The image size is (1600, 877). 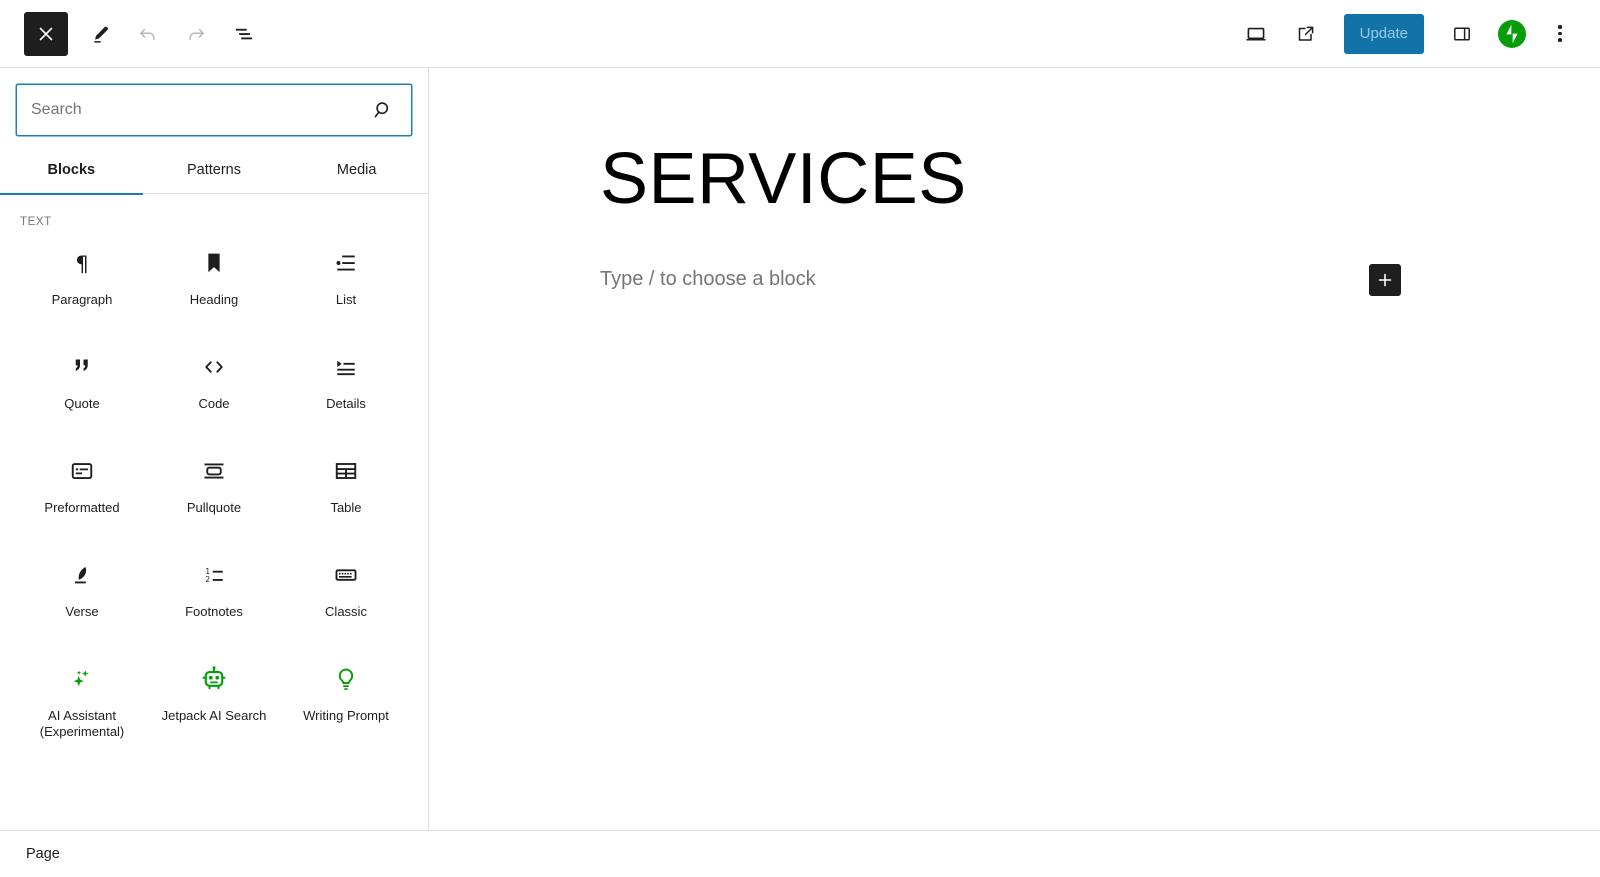 I want to click on preview-external-button, so click(x=1306, y=34).